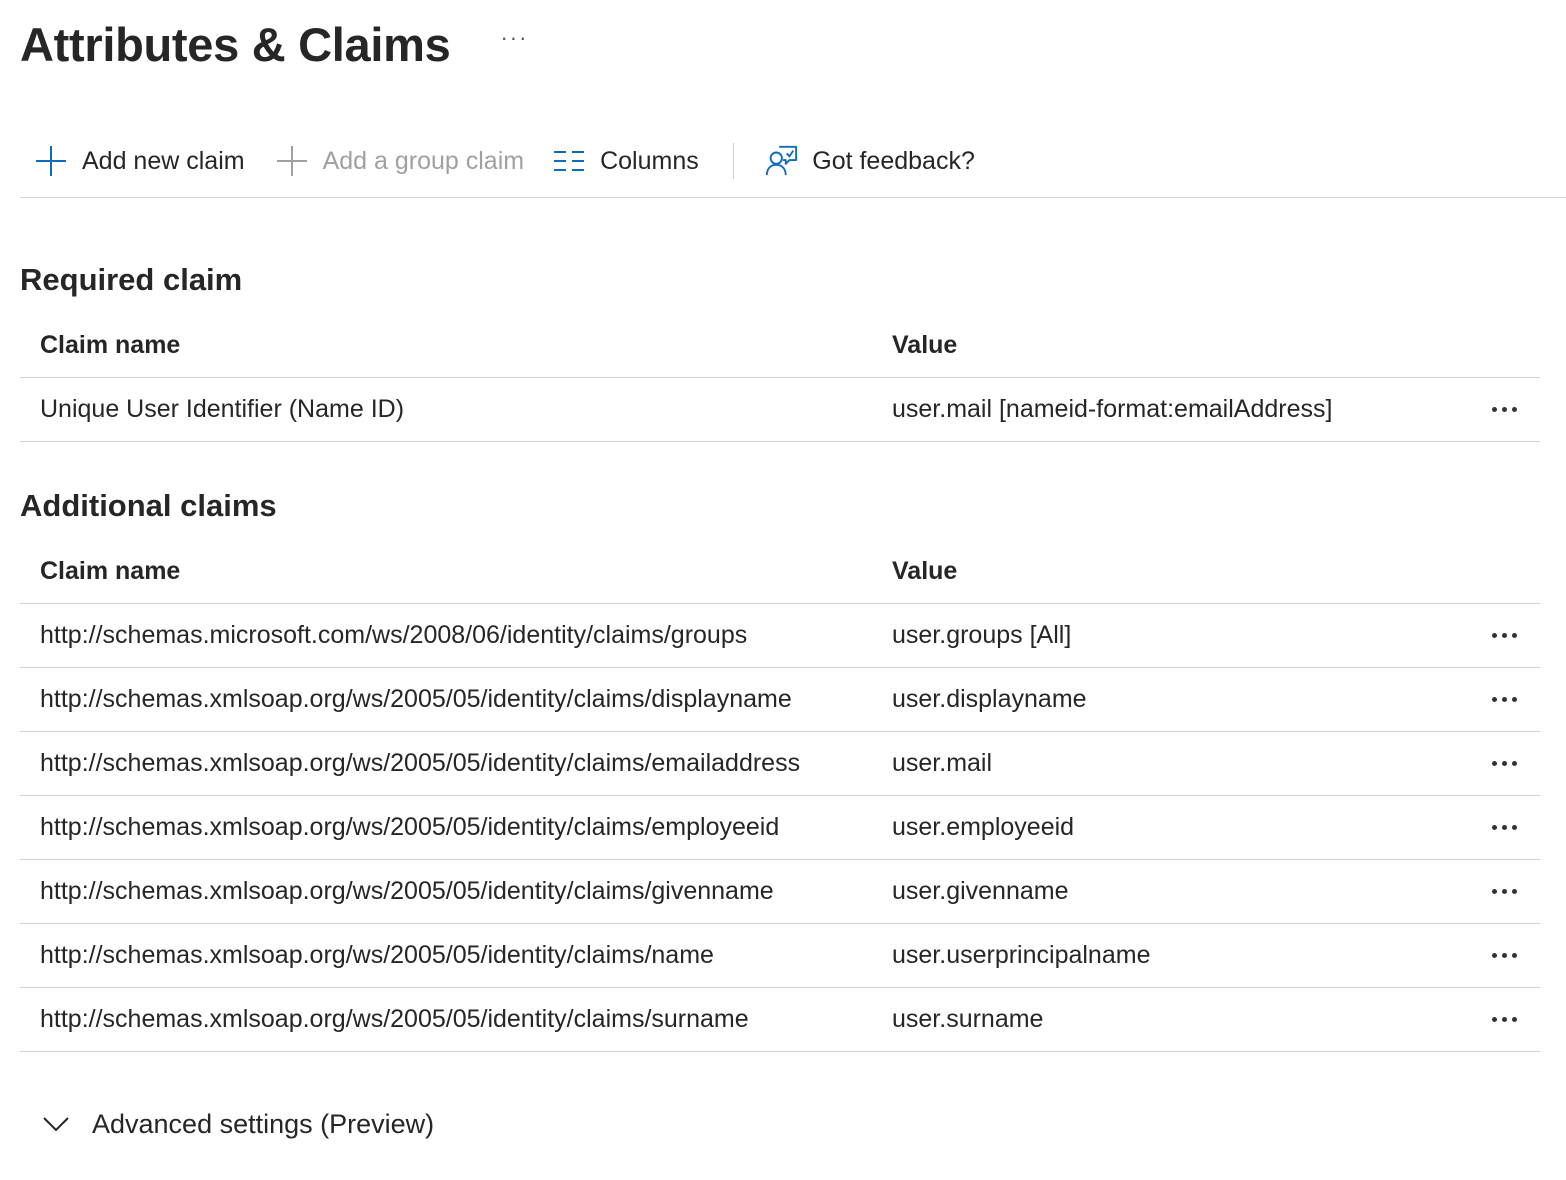  What do you see at coordinates (423, 160) in the screenshot?
I see `add-group-claim-label: Add a group claim` at bounding box center [423, 160].